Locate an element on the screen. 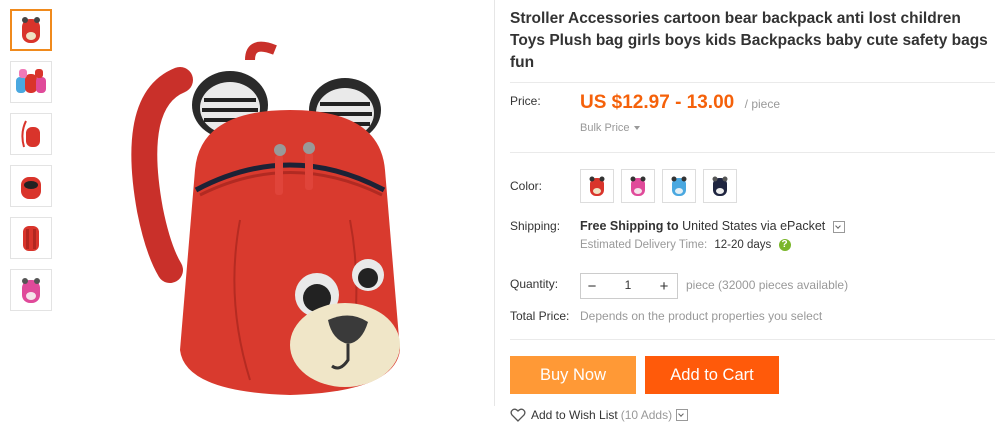 The width and height of the screenshot is (1000, 422). increase-quantity-button: + is located at coordinates (664, 286).